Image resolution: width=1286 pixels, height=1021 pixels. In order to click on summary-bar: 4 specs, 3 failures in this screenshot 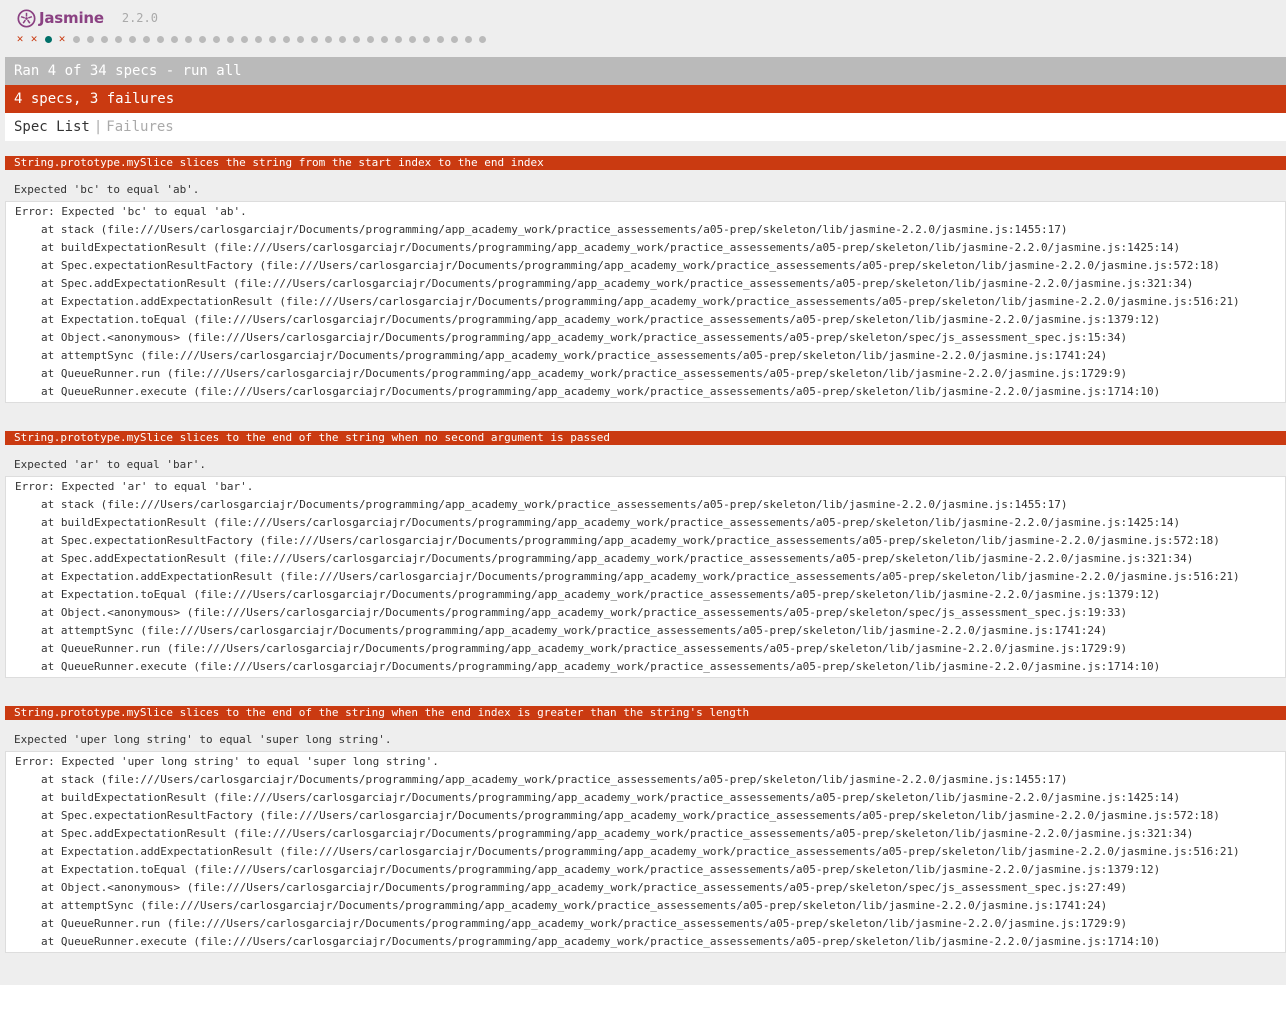, I will do `click(645, 99)`.